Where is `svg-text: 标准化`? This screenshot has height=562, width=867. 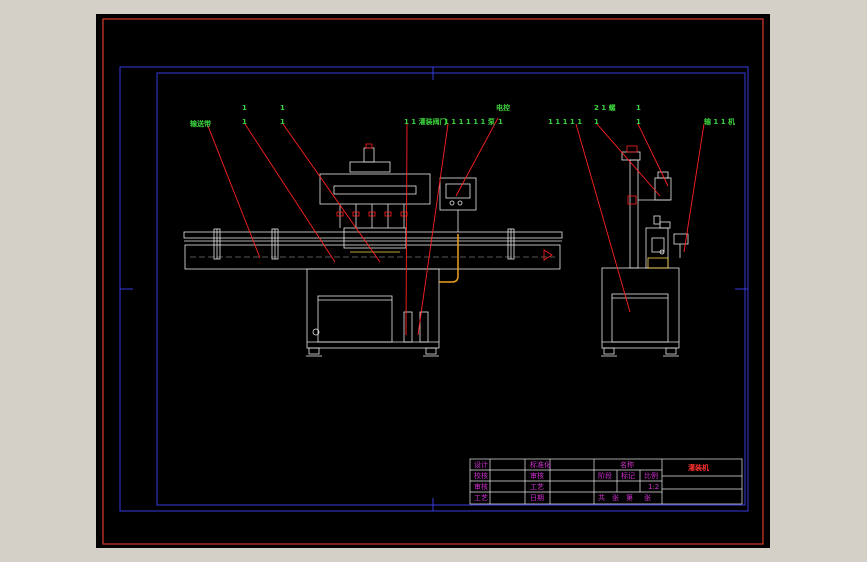 svg-text: 标准化 is located at coordinates (540, 464).